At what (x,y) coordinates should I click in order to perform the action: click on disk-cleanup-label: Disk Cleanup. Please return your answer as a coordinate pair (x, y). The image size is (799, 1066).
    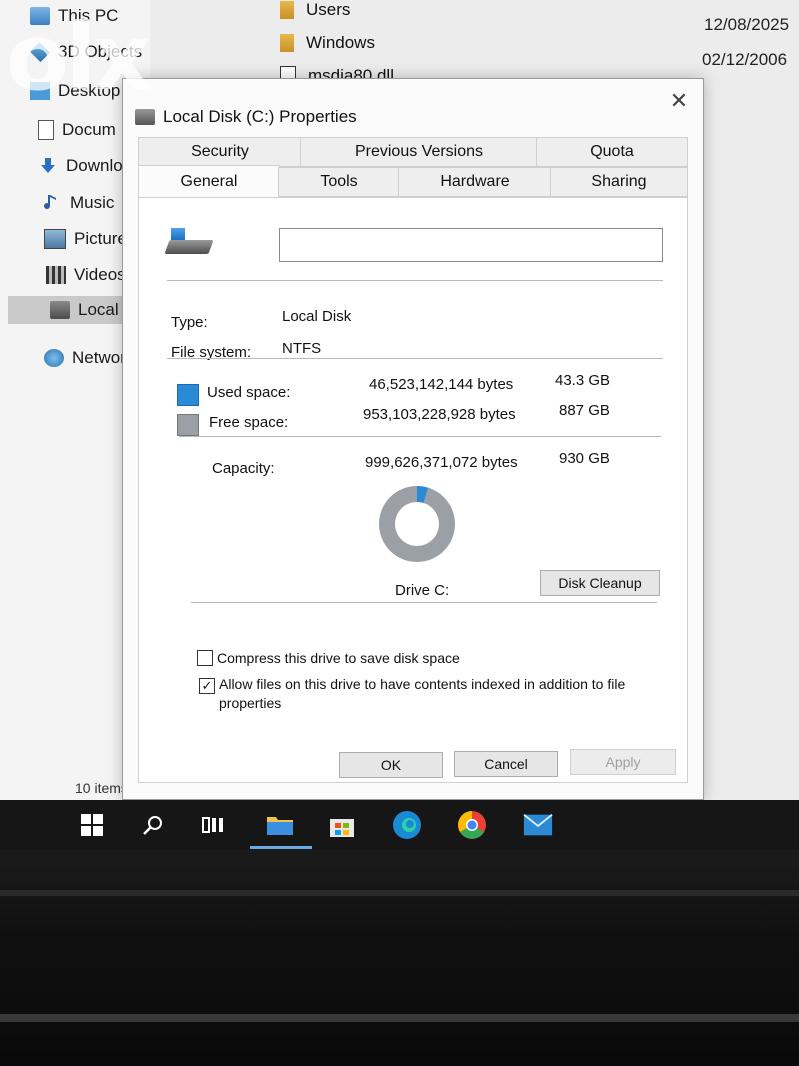
    Looking at the image, I should click on (600, 583).